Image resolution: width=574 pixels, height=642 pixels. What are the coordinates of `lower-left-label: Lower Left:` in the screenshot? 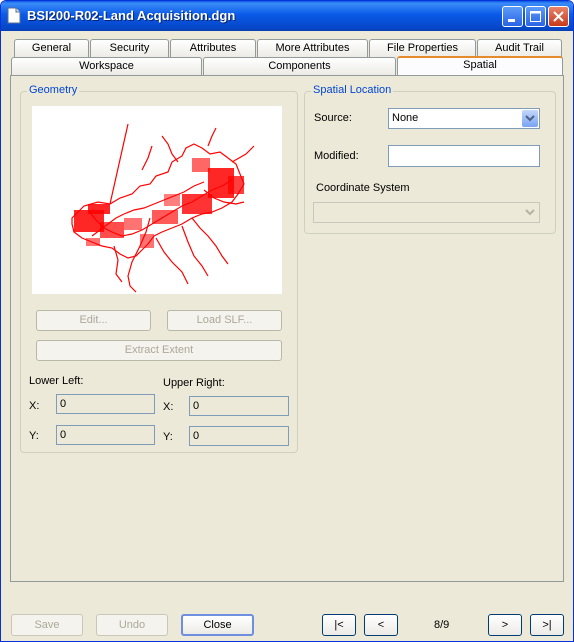 It's located at (56, 381).